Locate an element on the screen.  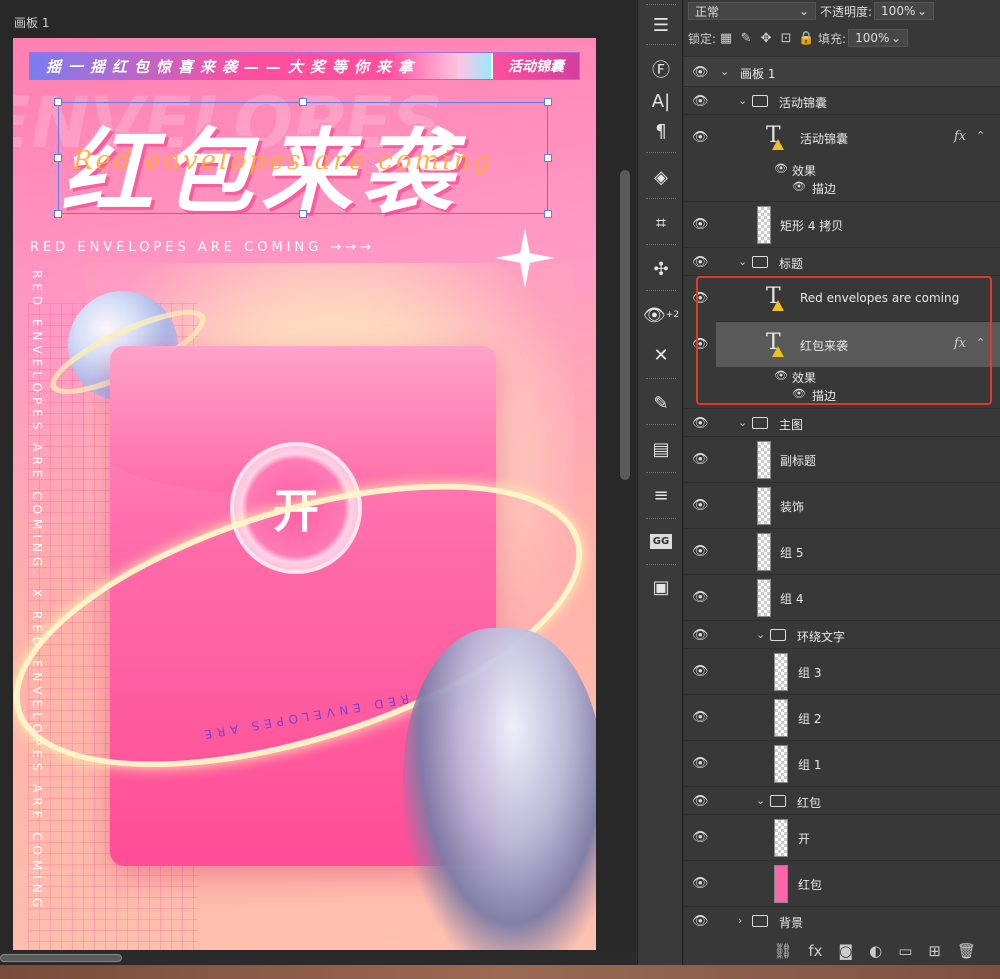
eye-cross-icon: ✕ is located at coordinates (661, 355).